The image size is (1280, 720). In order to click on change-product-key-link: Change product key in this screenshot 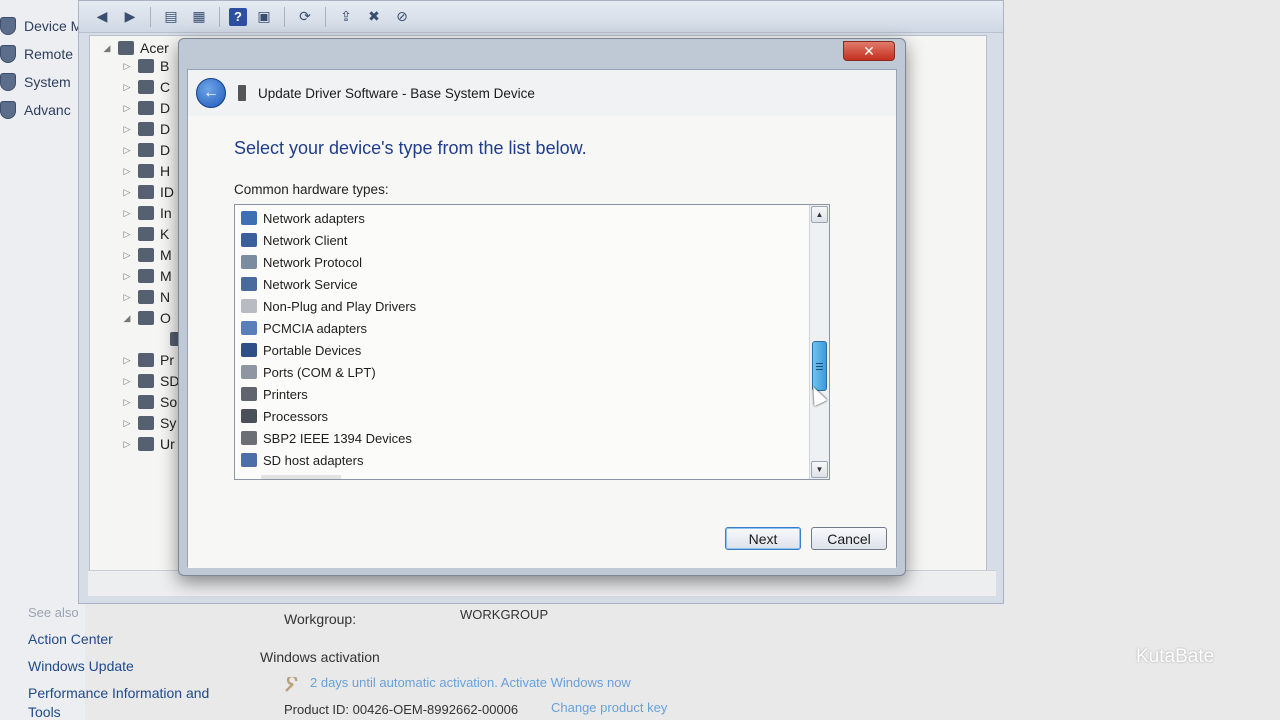, I will do `click(609, 707)`.